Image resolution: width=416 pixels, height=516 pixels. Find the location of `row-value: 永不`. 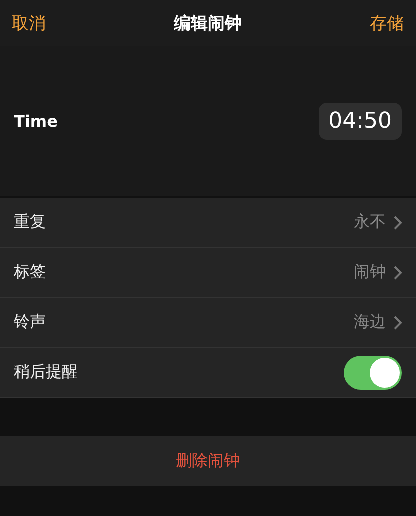

row-value: 永不 is located at coordinates (370, 222).